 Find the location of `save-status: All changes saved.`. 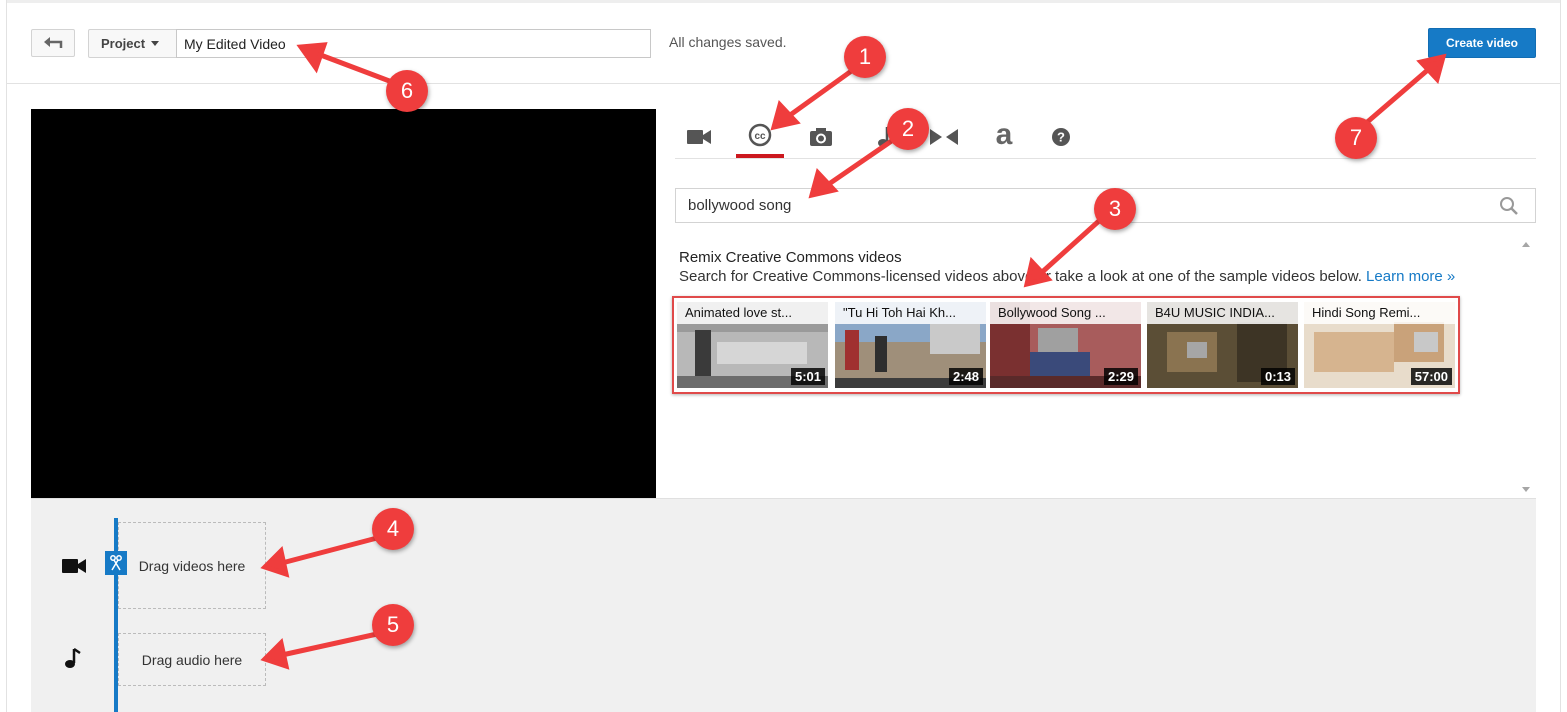

save-status: All changes saved. is located at coordinates (728, 42).